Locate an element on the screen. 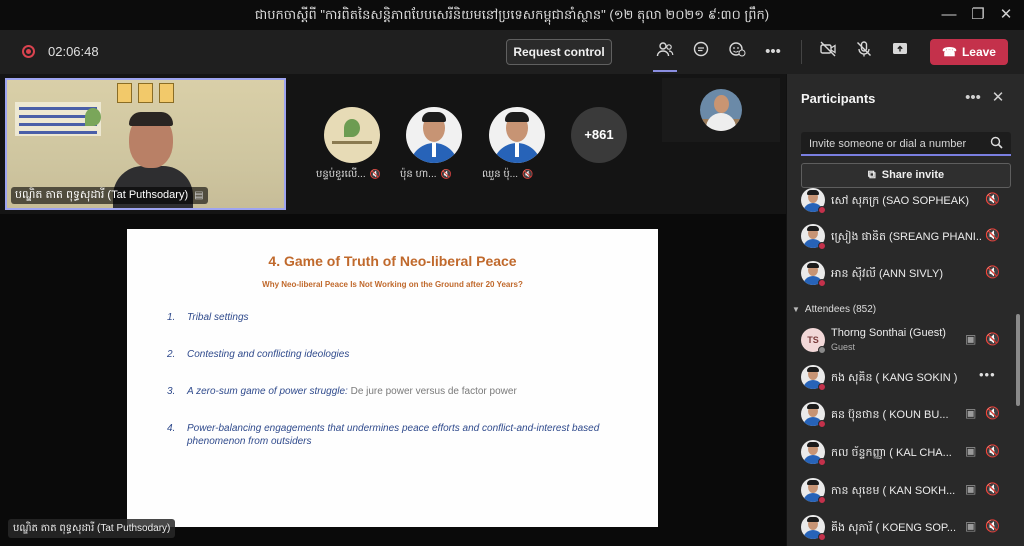 This screenshot has height=546, width=1024. phone-hangup-icon: ☎ is located at coordinates (949, 52).